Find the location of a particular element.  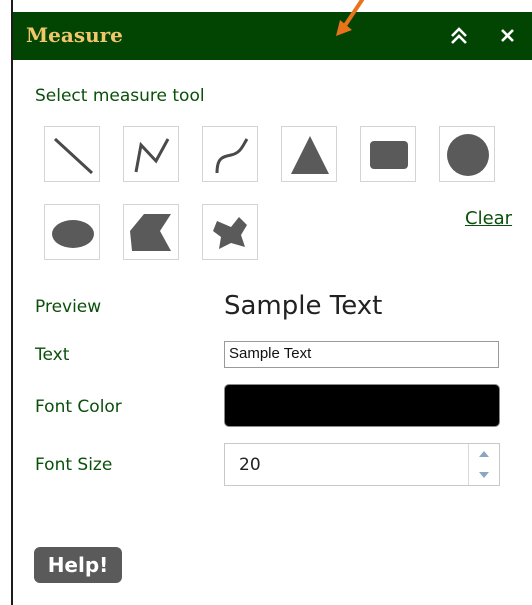

polyline-icon is located at coordinates (152, 155).